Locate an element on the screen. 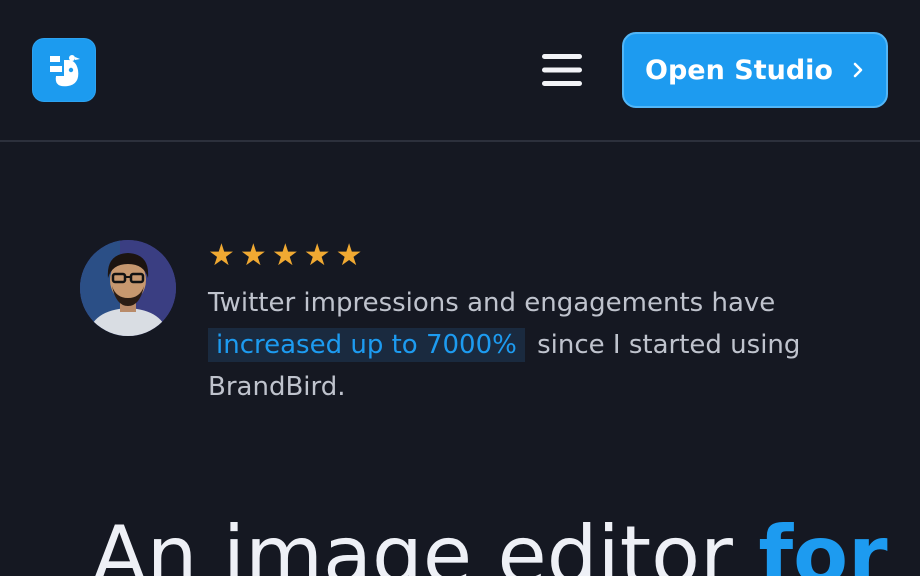  open-studio-button: Open Studio is located at coordinates (755, 70).